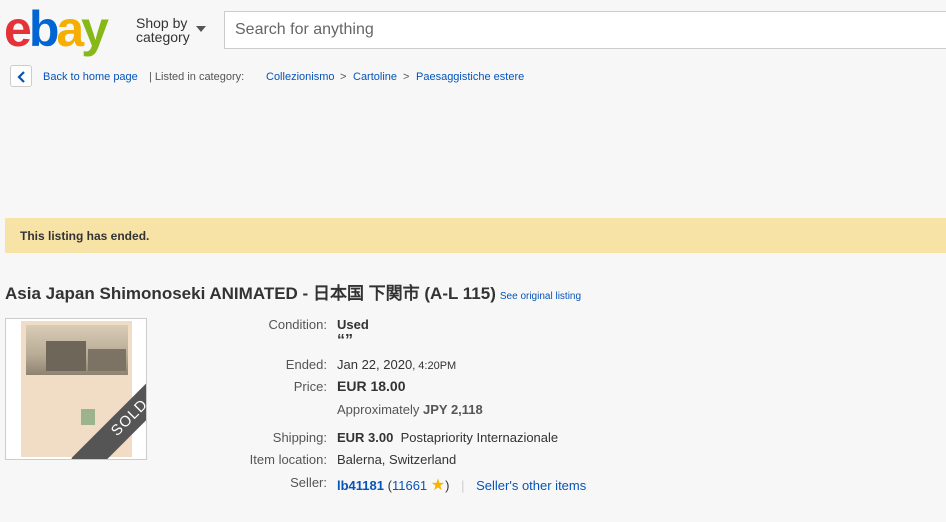 The width and height of the screenshot is (946, 522). I want to click on seller-label: Seller:, so click(308, 482).